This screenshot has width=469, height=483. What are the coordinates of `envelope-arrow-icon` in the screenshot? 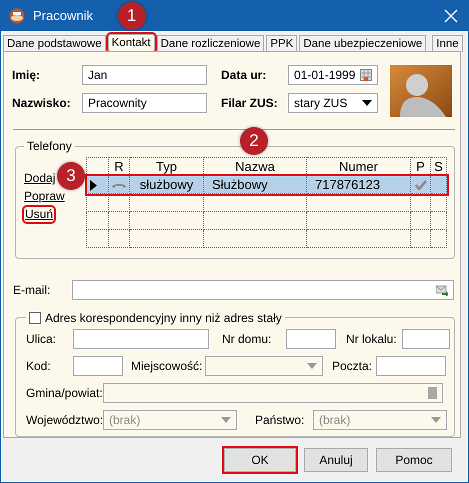 It's located at (442, 290).